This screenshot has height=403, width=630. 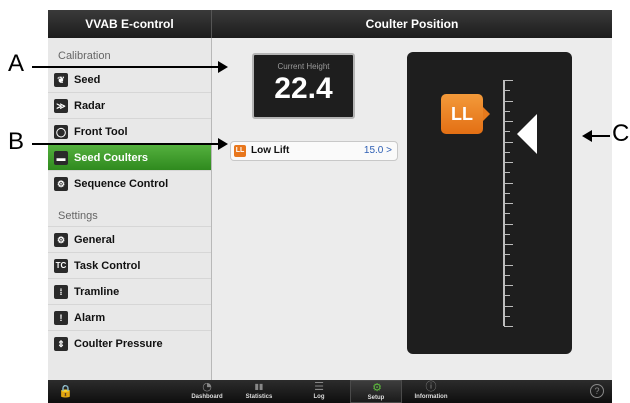 What do you see at coordinates (597, 391) in the screenshot?
I see `help-icon: ?` at bounding box center [597, 391].